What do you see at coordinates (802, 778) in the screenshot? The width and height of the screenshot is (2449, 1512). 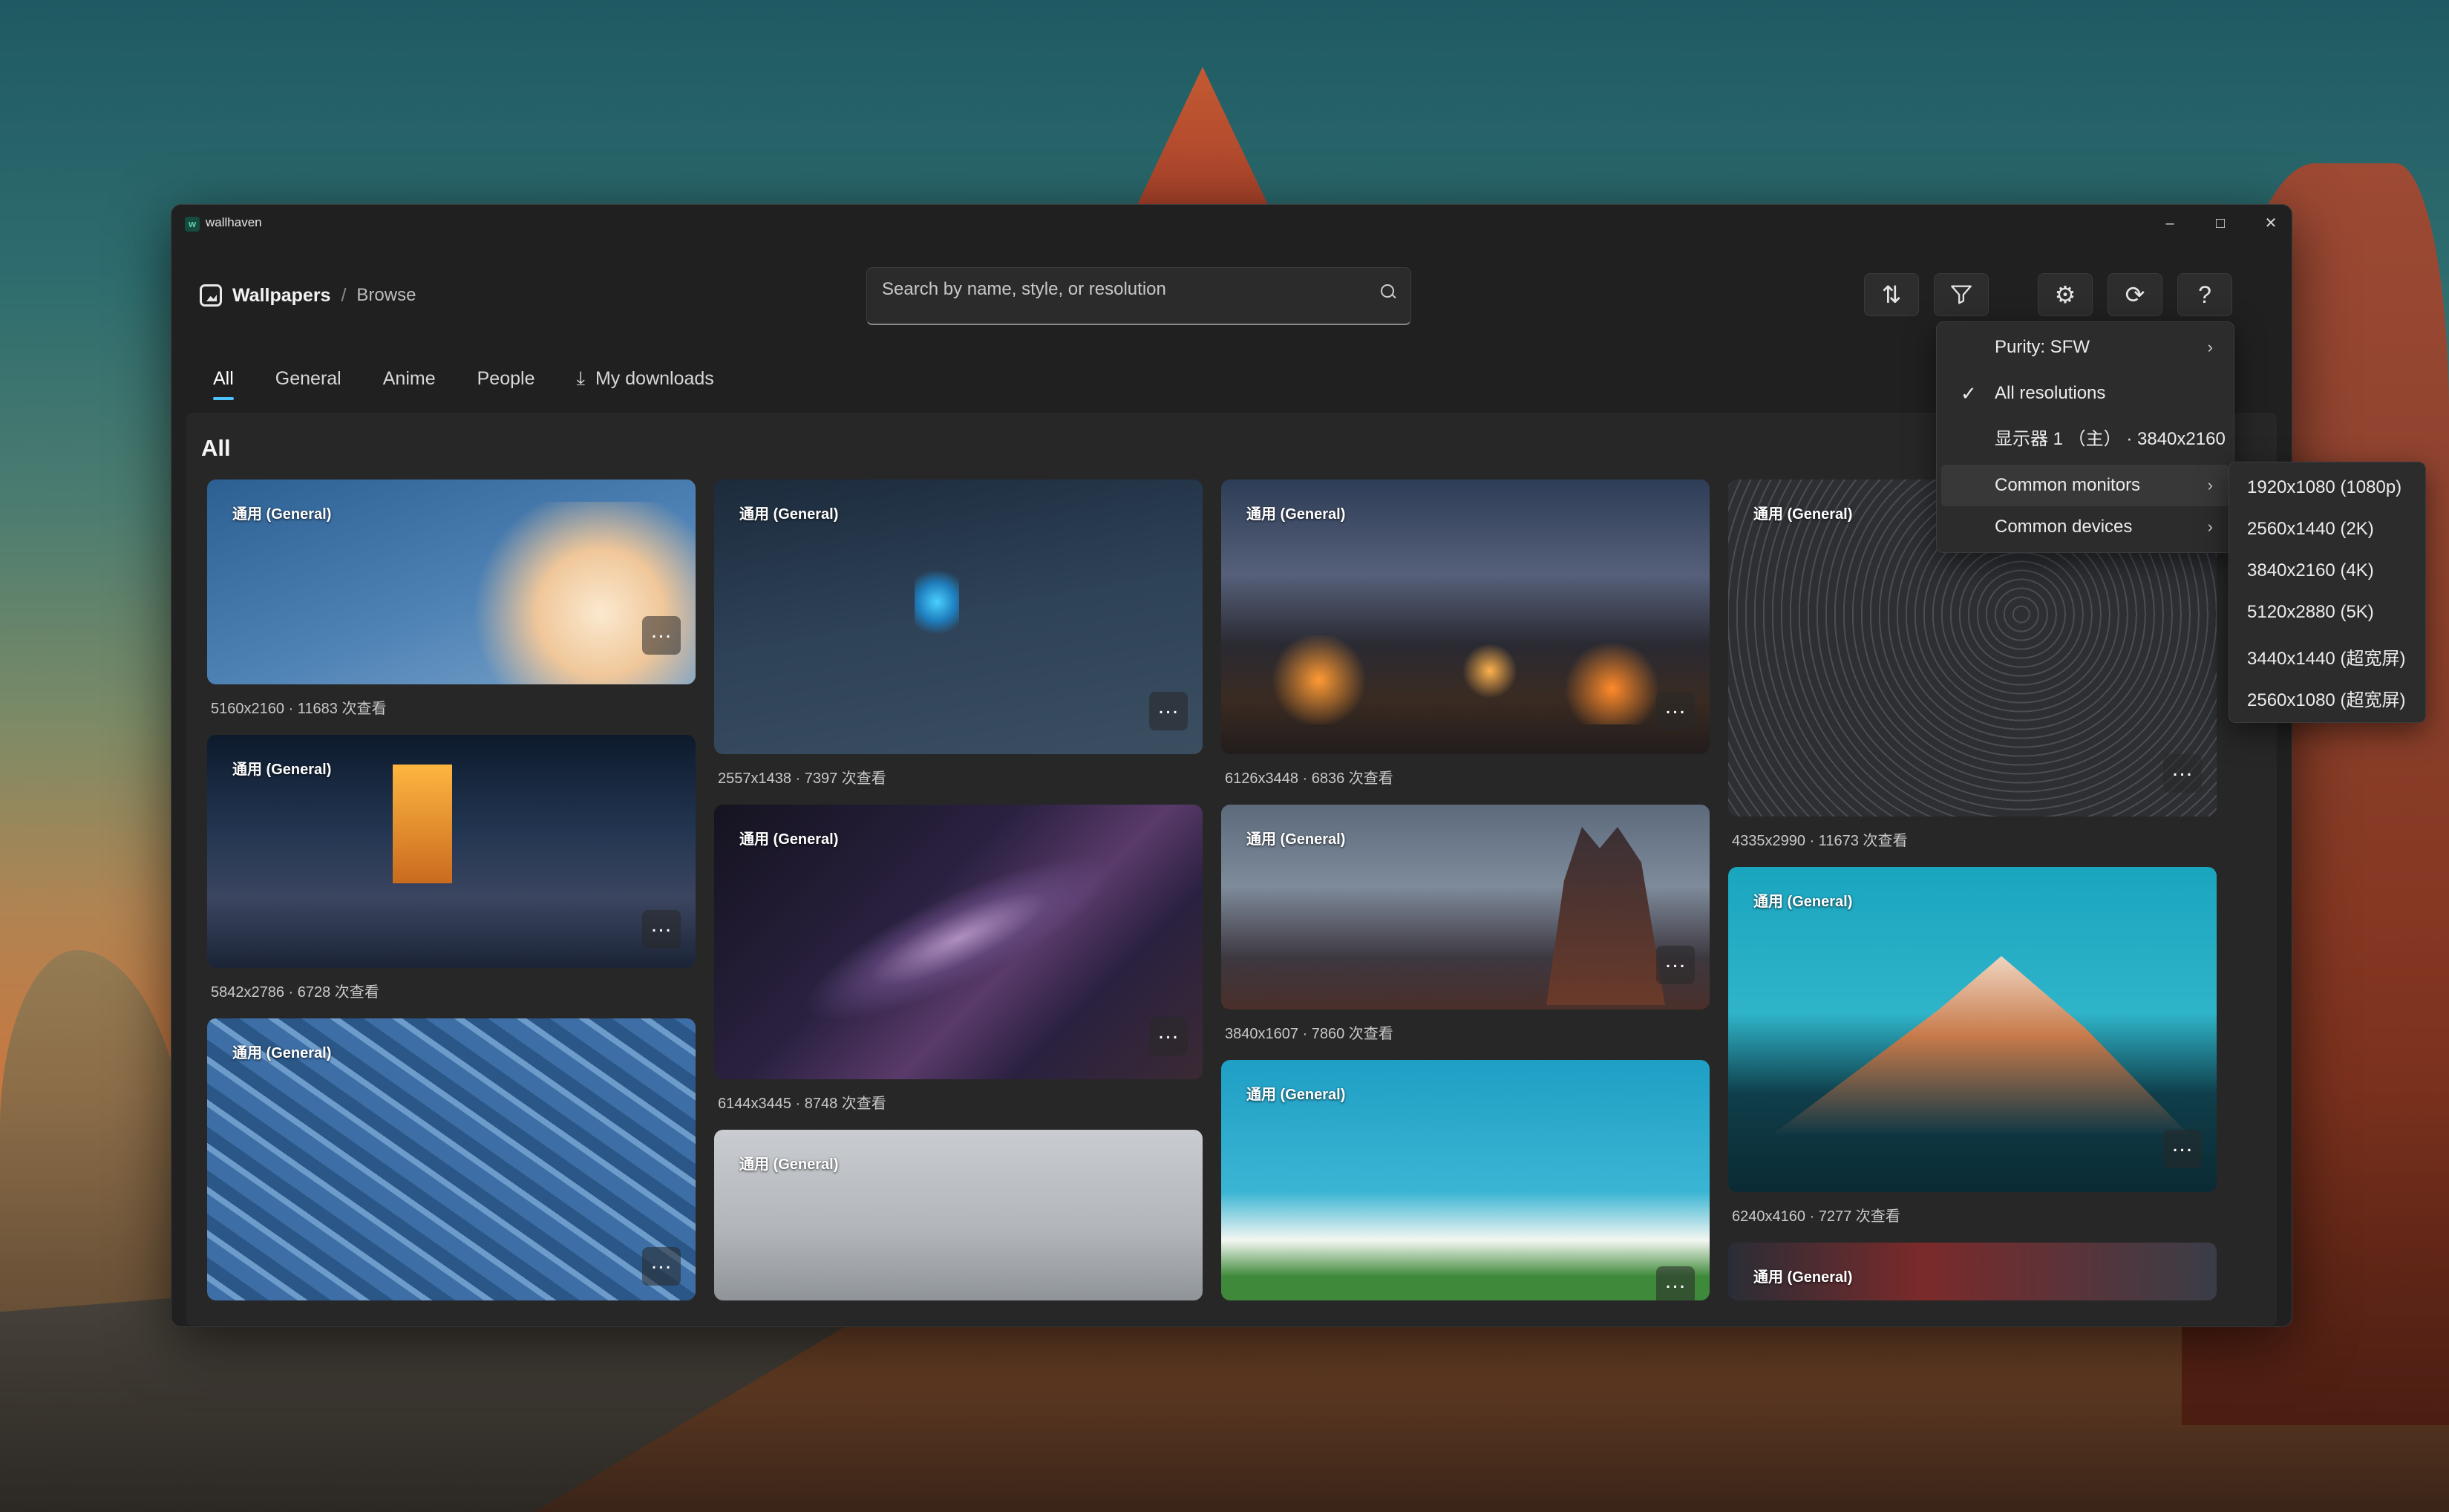 I see `card-meta: 2557x1438 · 7397 次查看` at bounding box center [802, 778].